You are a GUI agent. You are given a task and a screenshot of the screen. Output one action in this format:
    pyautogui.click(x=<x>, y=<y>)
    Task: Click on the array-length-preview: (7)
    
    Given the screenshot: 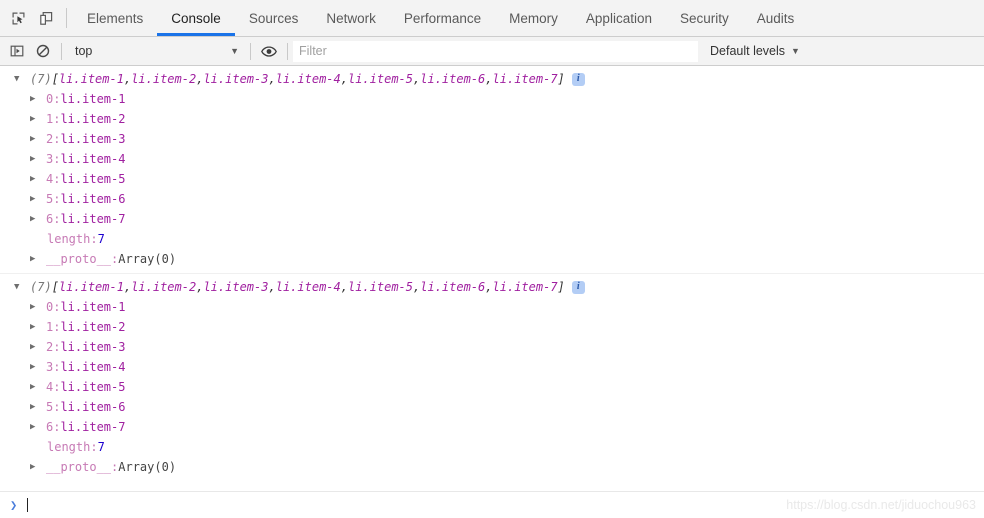 What is the action you would take?
    pyautogui.click(x=41, y=79)
    